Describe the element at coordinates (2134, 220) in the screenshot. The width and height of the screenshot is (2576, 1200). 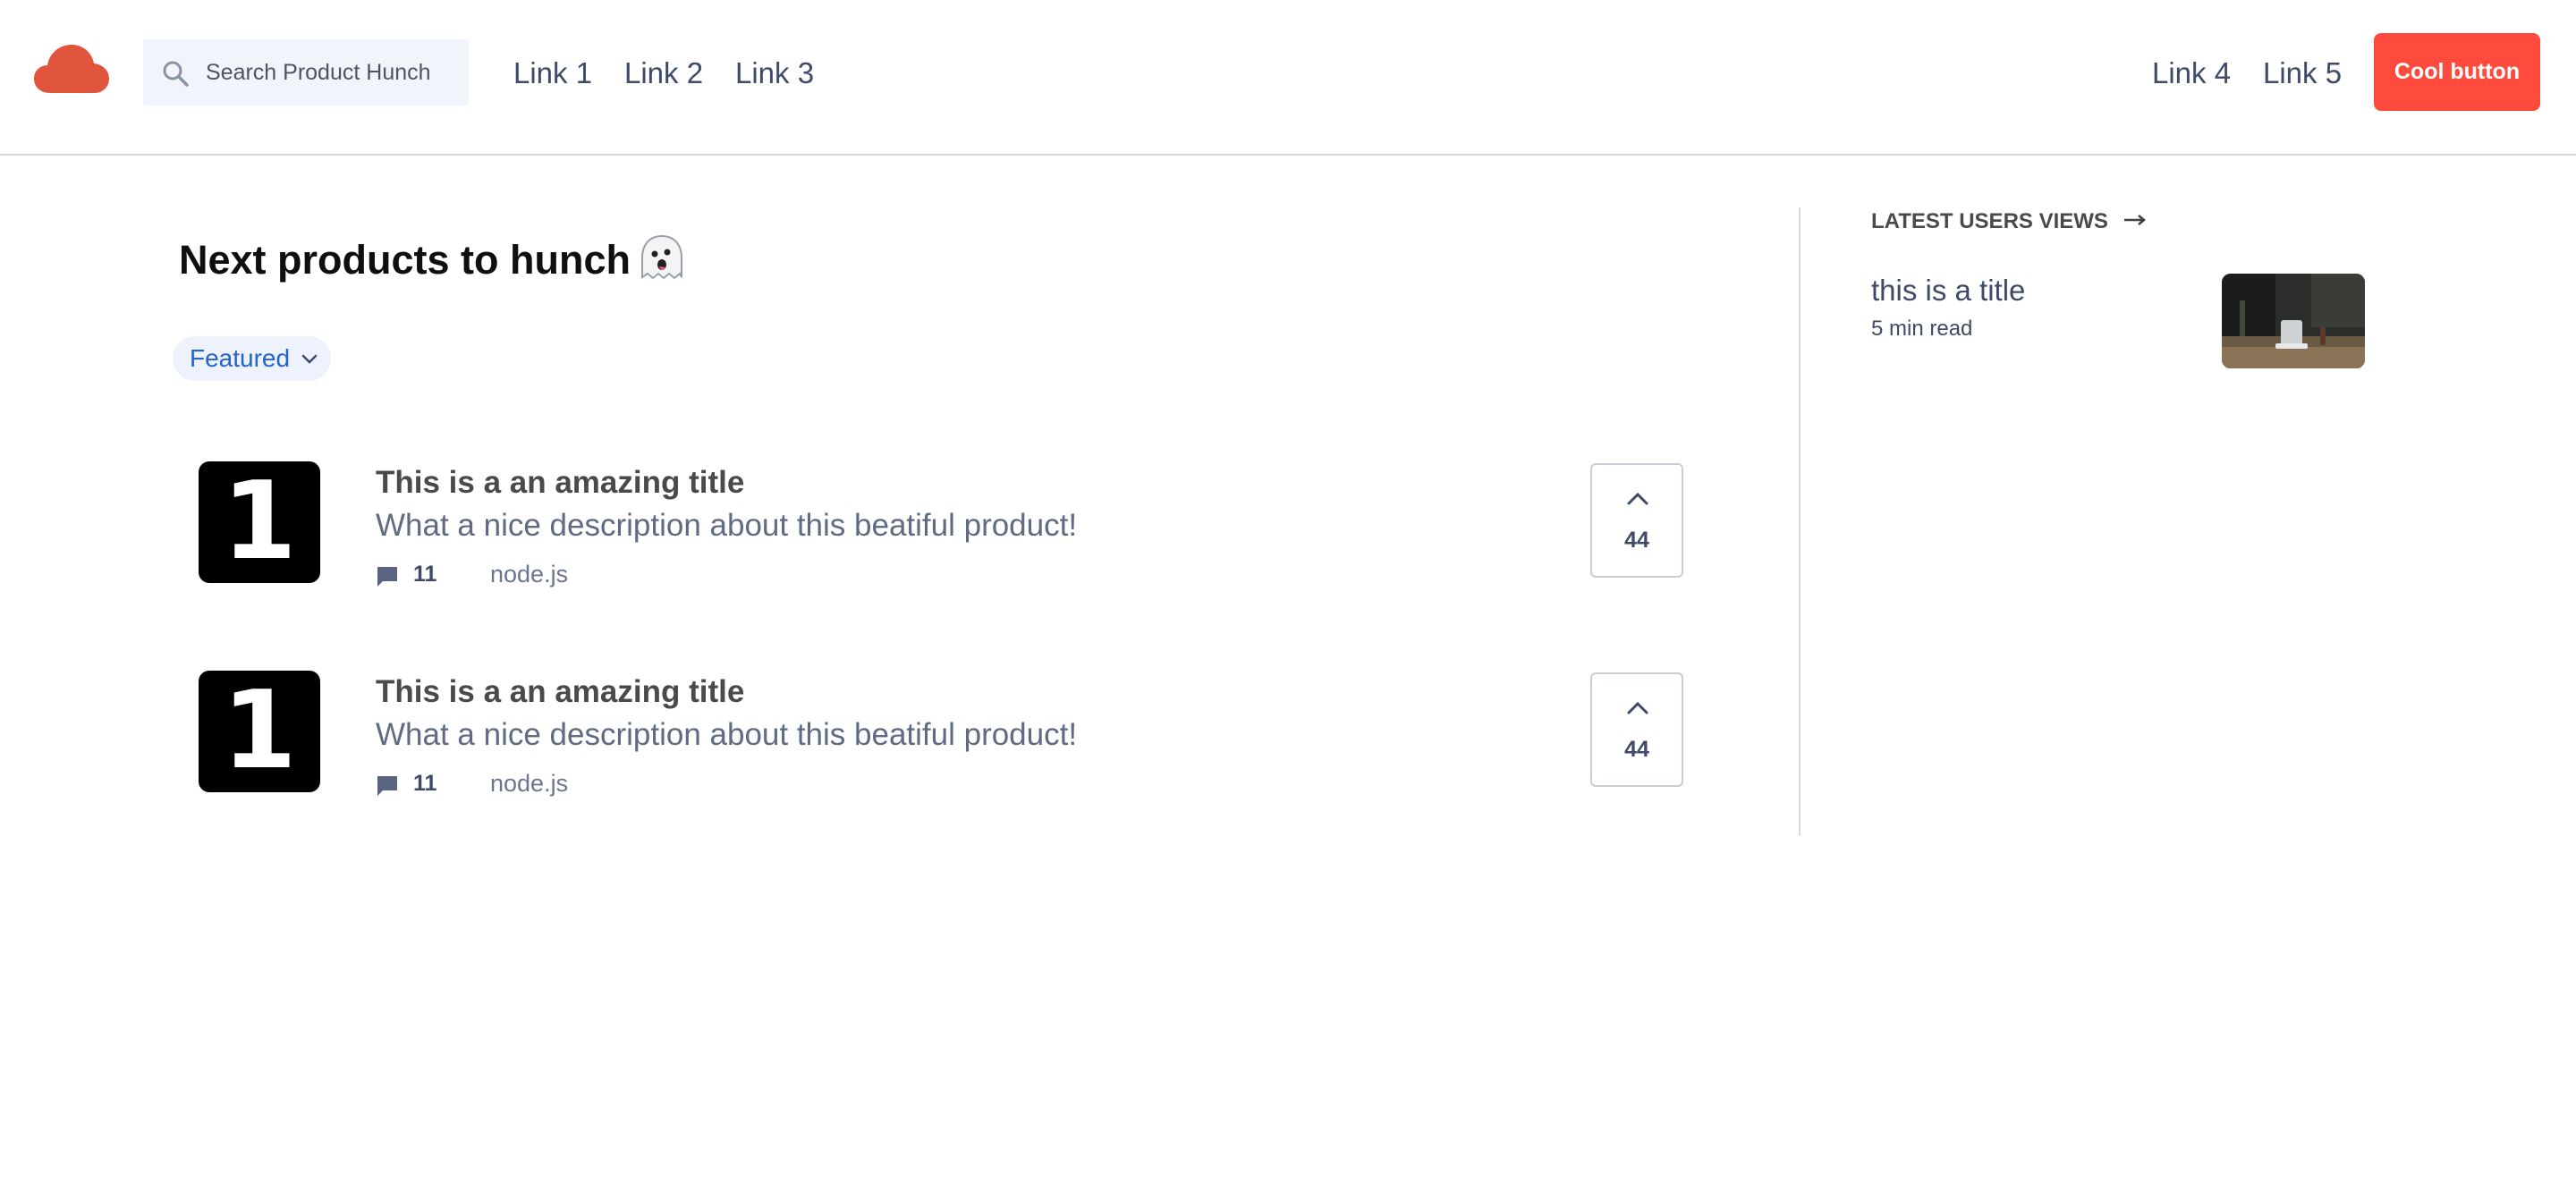
I see `arrow-right-icon` at that location.